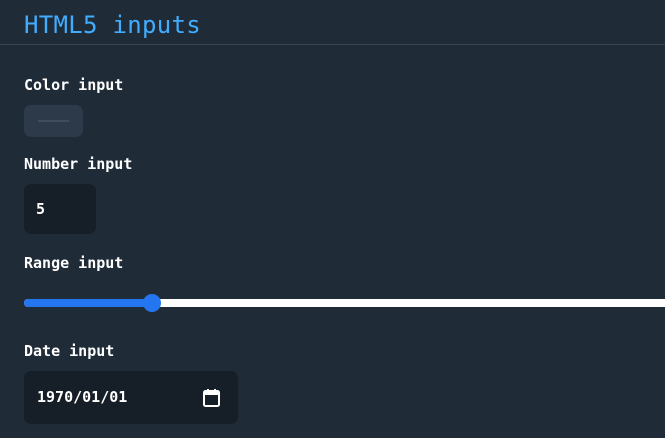 The height and width of the screenshot is (438, 665). I want to click on range-fill, so click(88, 303).